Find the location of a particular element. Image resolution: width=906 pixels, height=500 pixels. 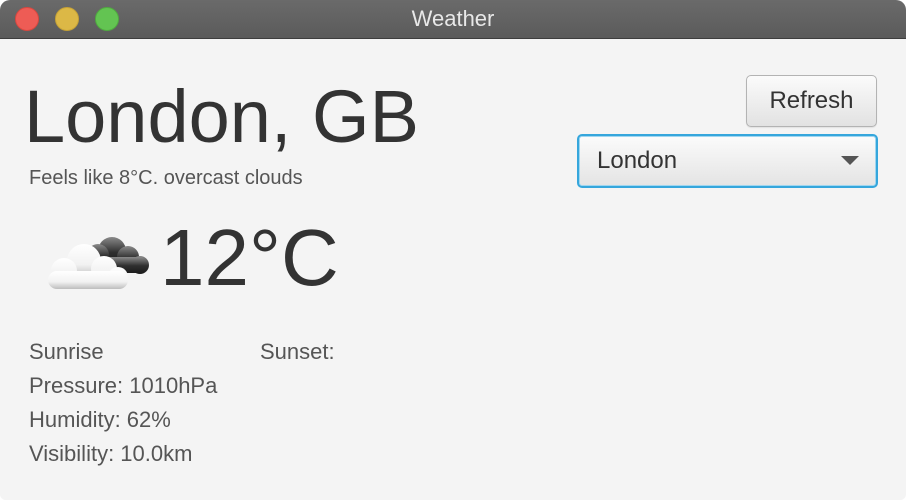

window-title: Weather is located at coordinates (453, 18).